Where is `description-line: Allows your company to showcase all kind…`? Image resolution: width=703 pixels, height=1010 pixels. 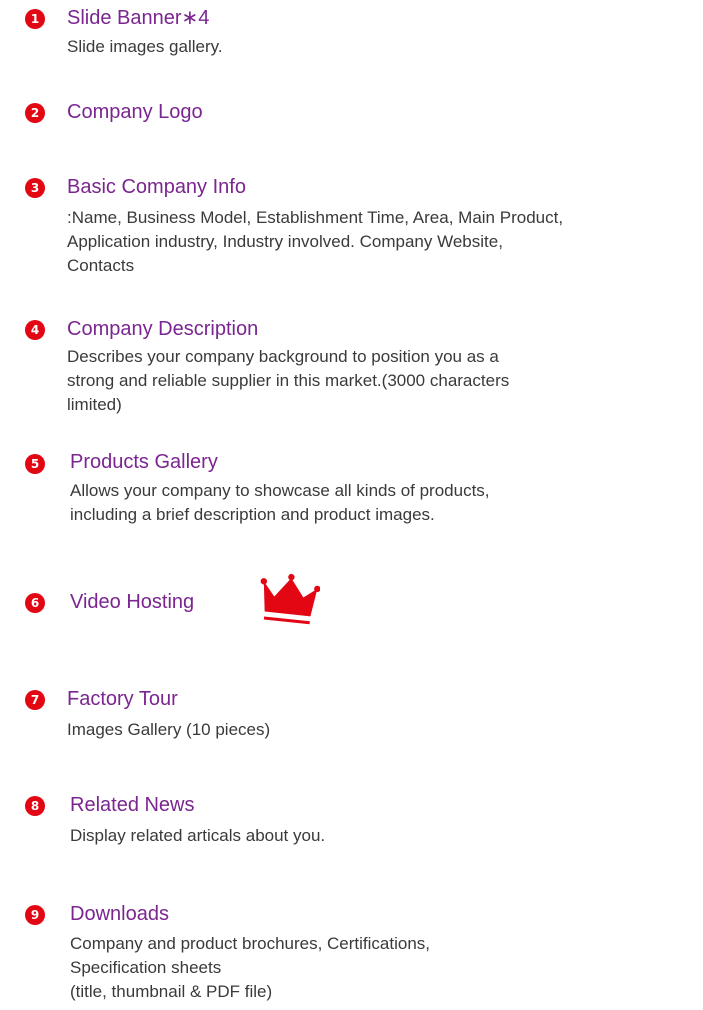 description-line: Allows your company to showcase all kind… is located at coordinates (280, 490).